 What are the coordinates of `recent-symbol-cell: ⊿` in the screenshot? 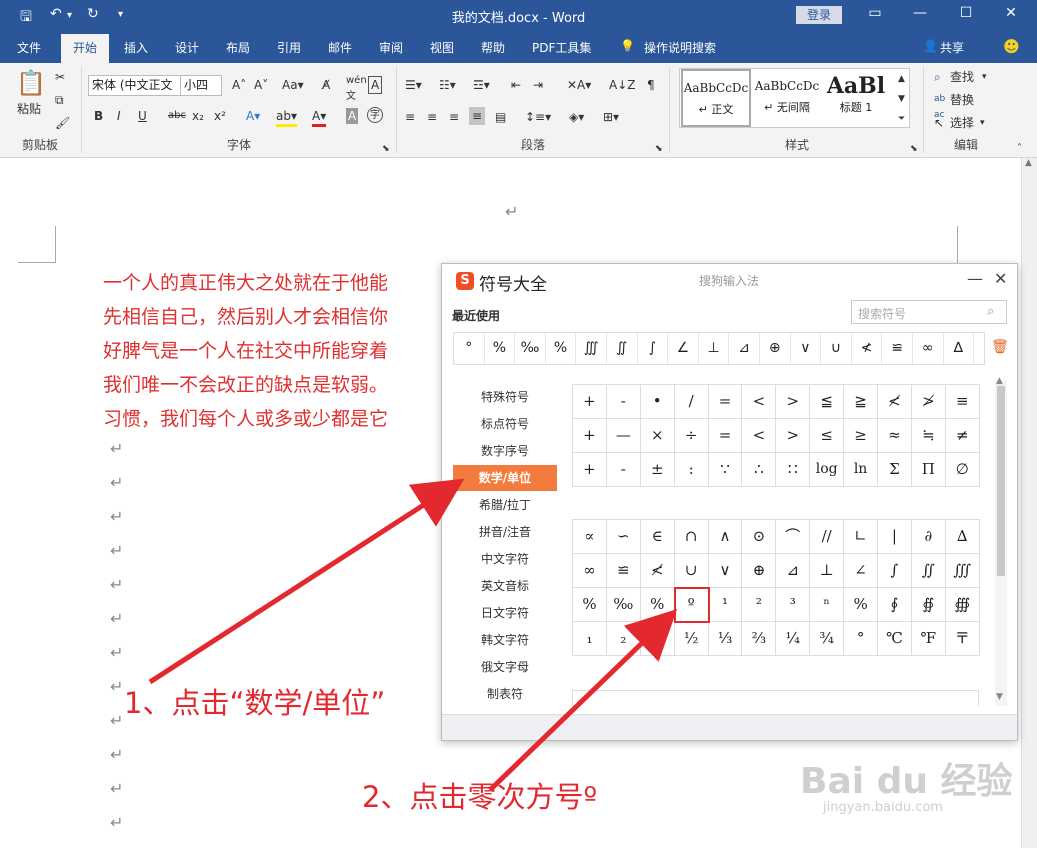 It's located at (744, 348).